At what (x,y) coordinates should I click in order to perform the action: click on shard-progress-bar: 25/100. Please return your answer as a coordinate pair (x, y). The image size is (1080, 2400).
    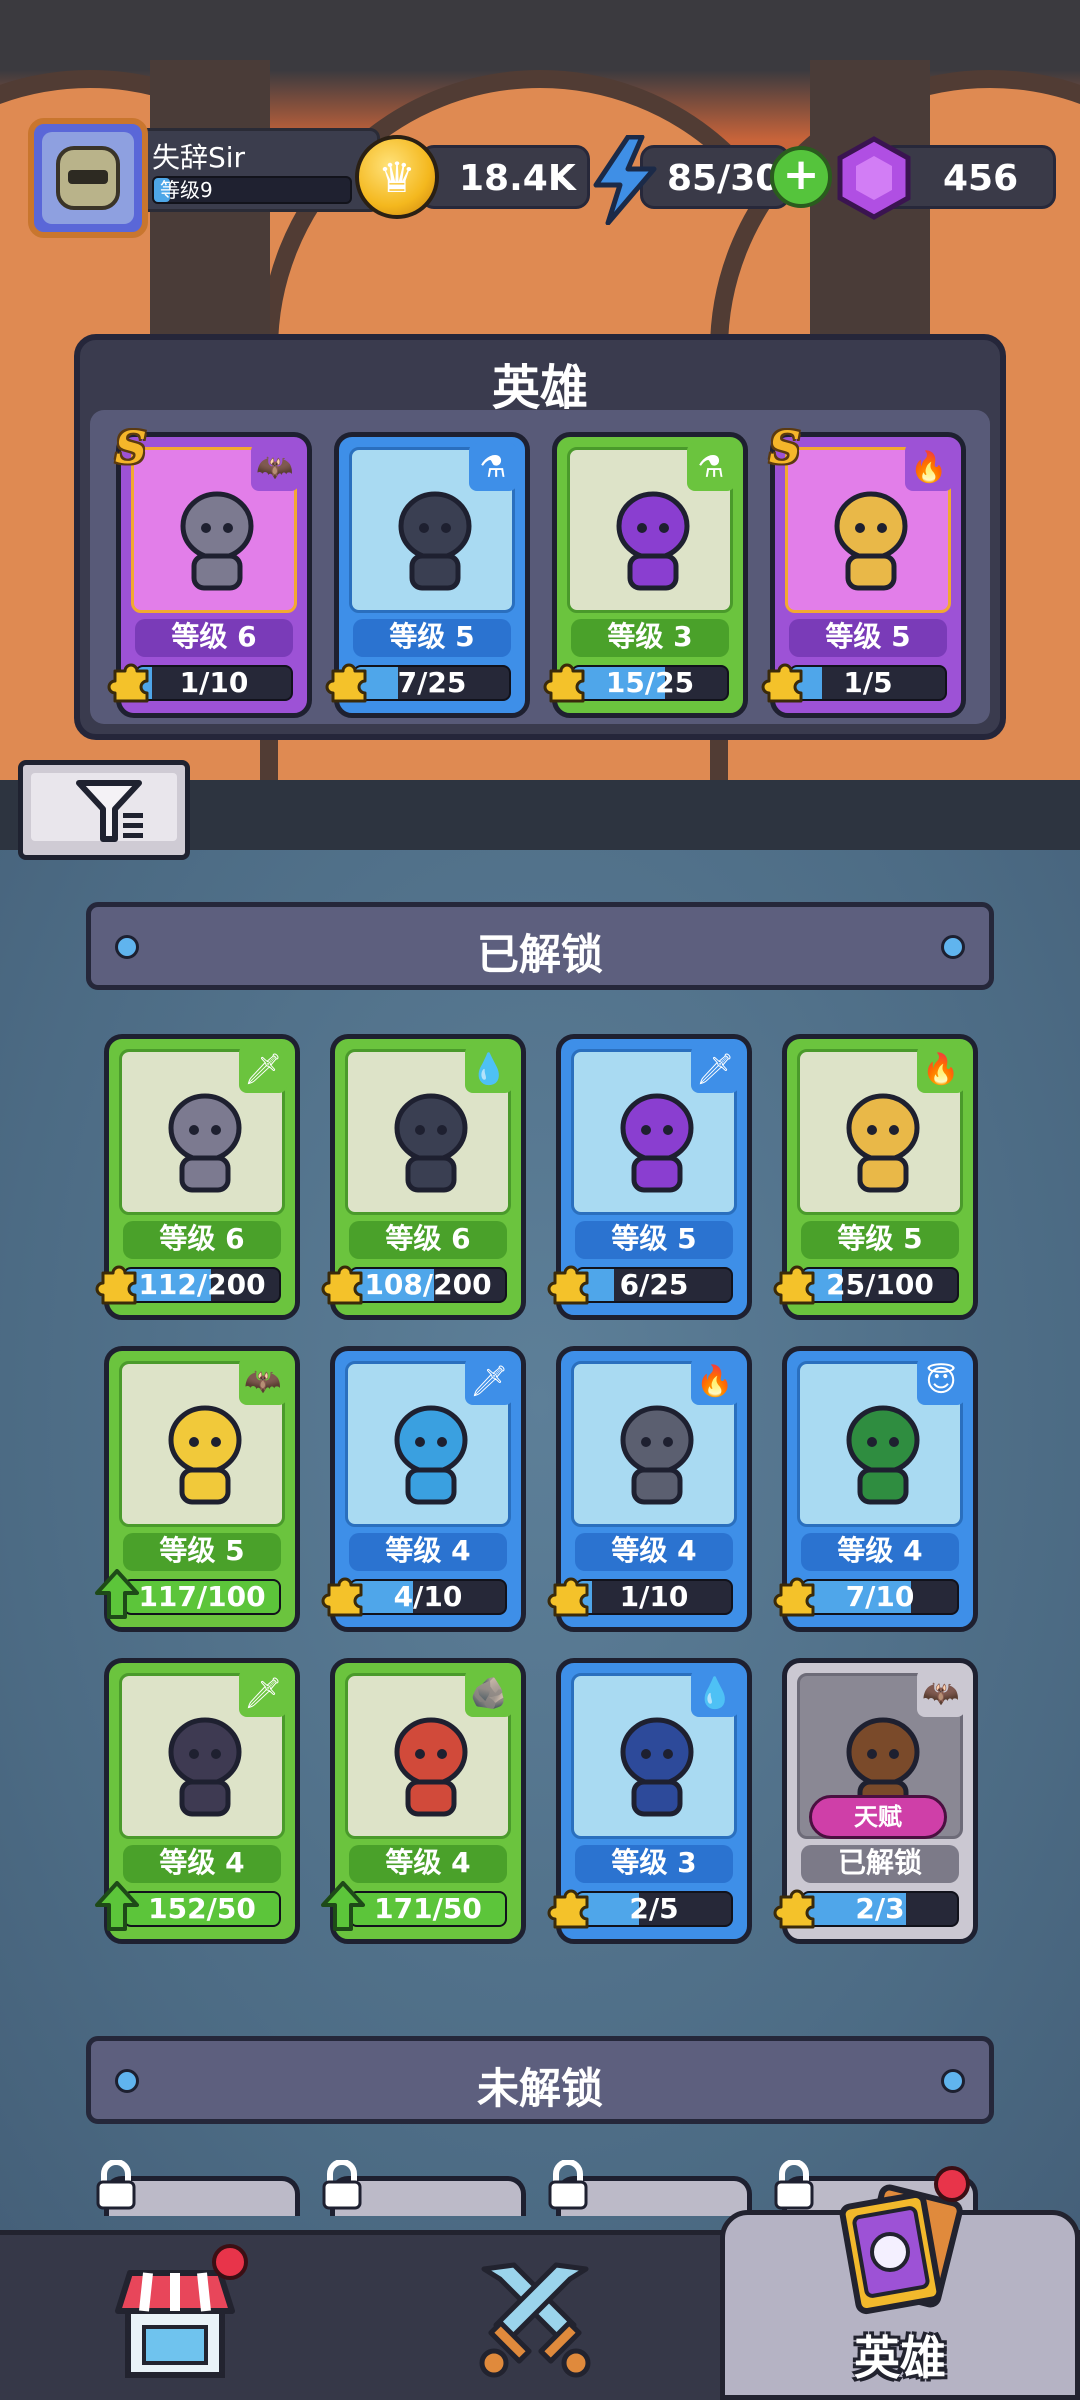
    Looking at the image, I should click on (880, 1285).